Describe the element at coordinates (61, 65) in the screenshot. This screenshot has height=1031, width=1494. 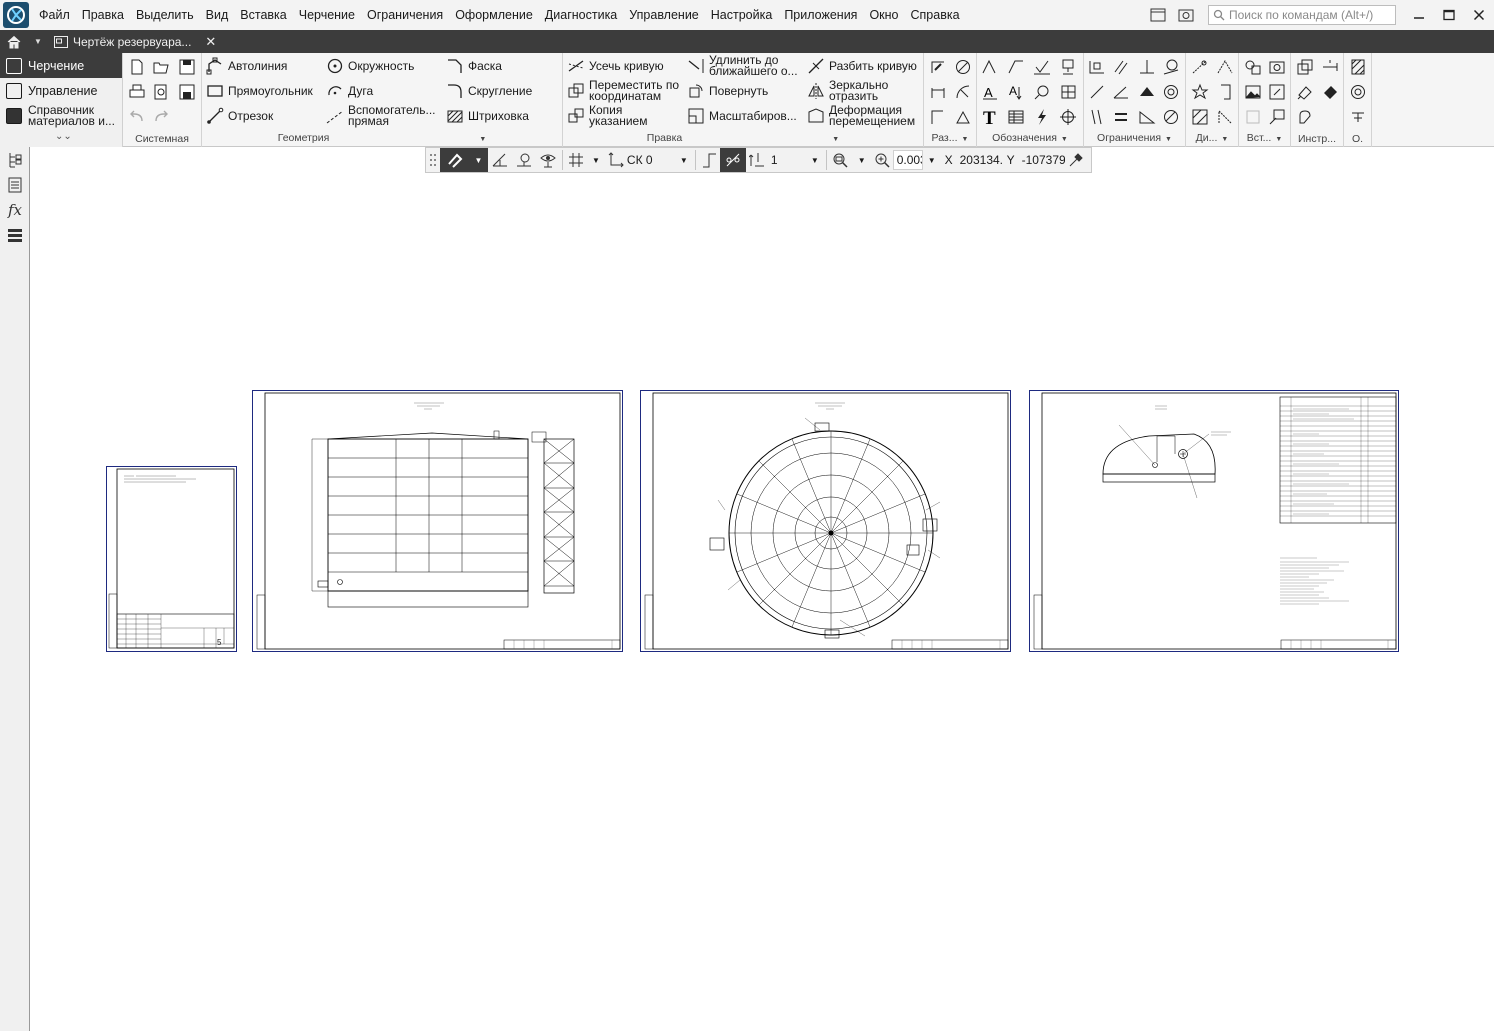
I see `mode-drawing: Черчение` at that location.